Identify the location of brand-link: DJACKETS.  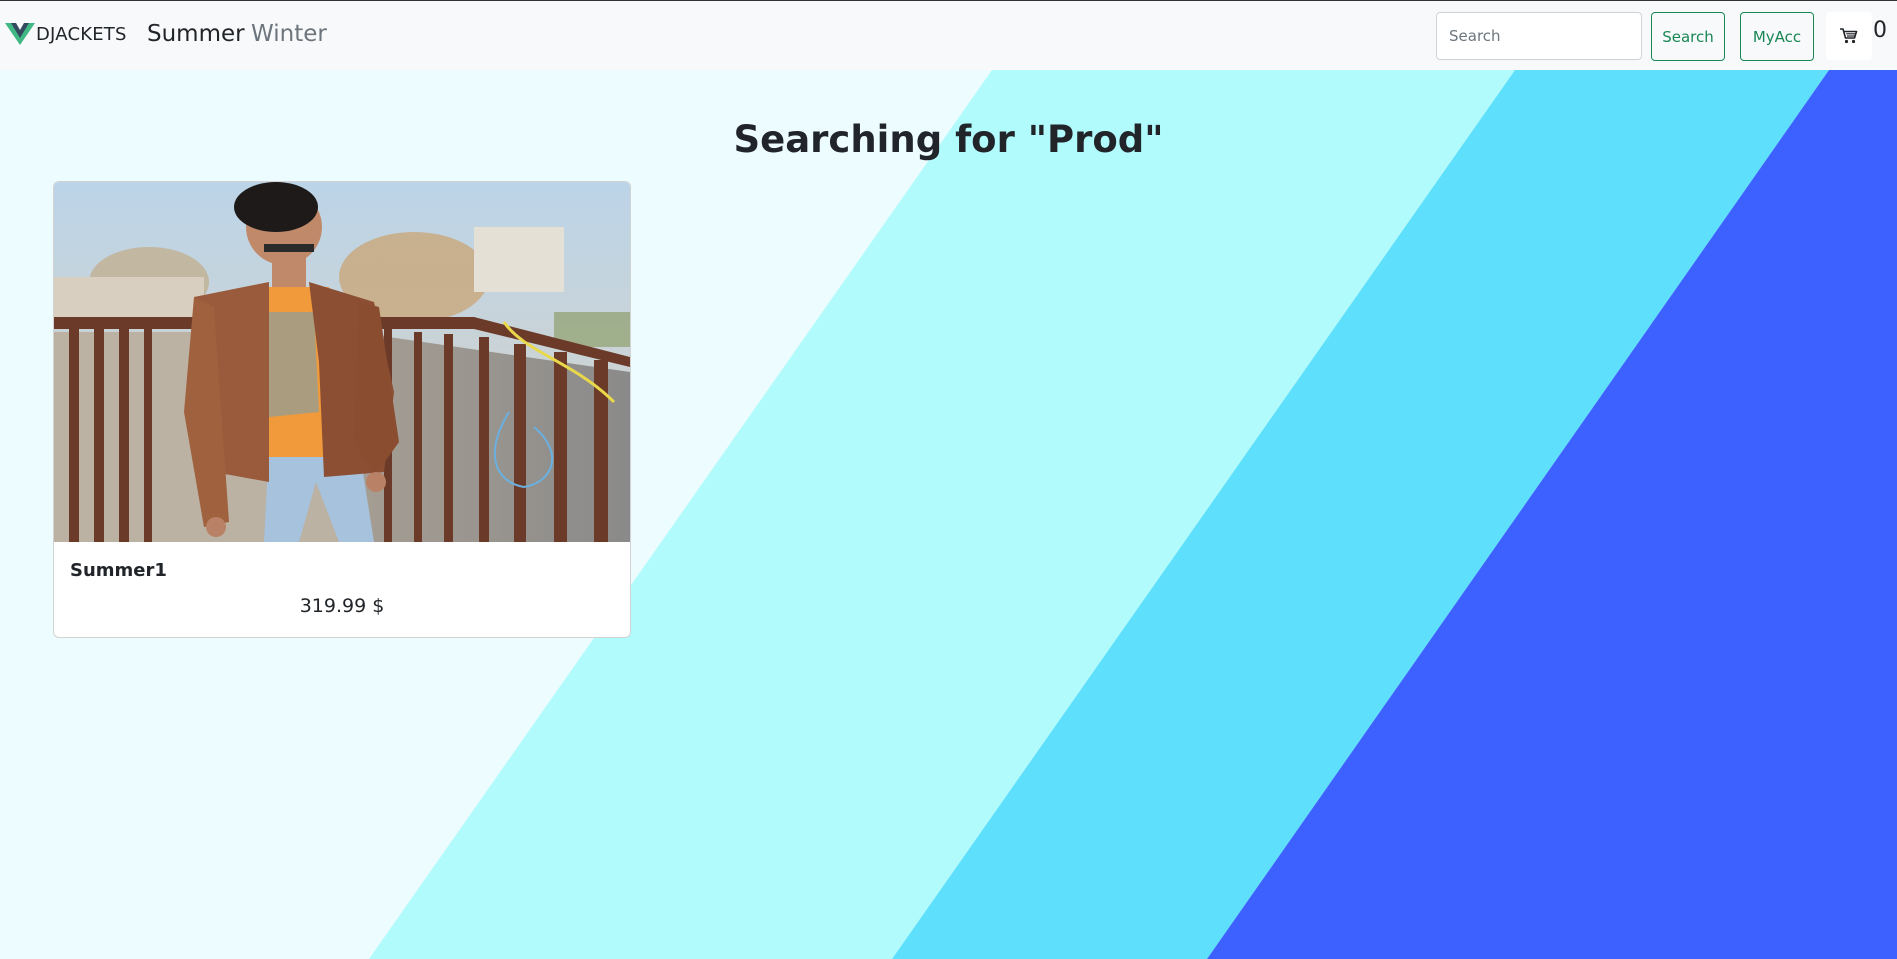
(66, 34).